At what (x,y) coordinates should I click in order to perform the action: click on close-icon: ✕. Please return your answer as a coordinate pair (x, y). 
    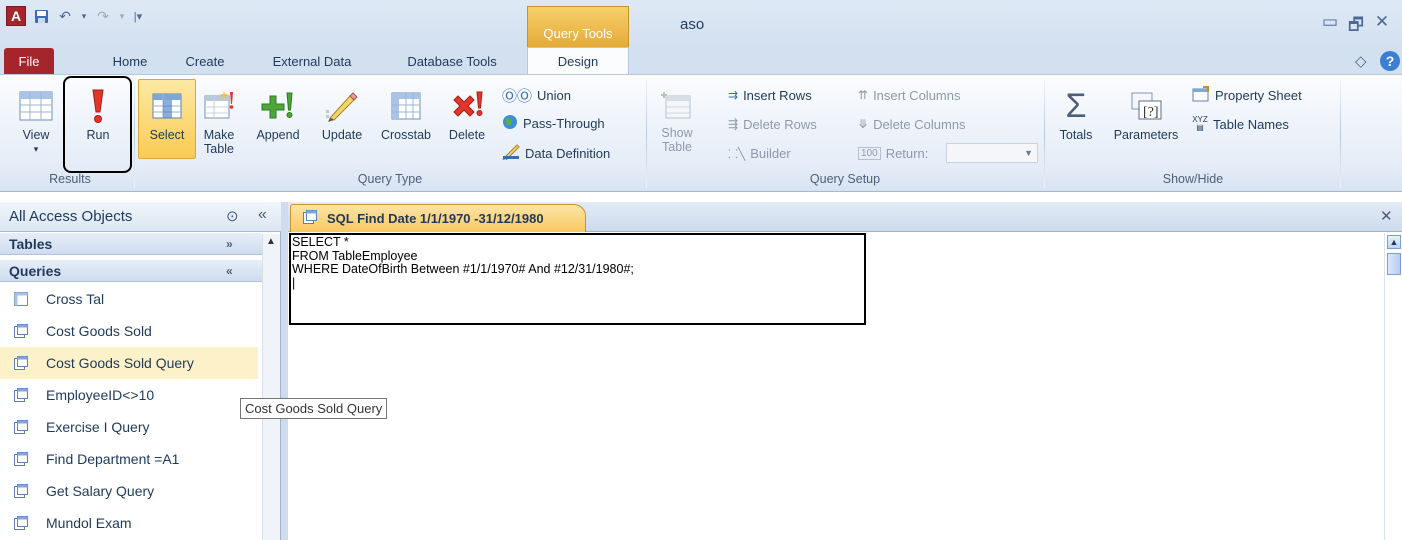
    Looking at the image, I should click on (1382, 22).